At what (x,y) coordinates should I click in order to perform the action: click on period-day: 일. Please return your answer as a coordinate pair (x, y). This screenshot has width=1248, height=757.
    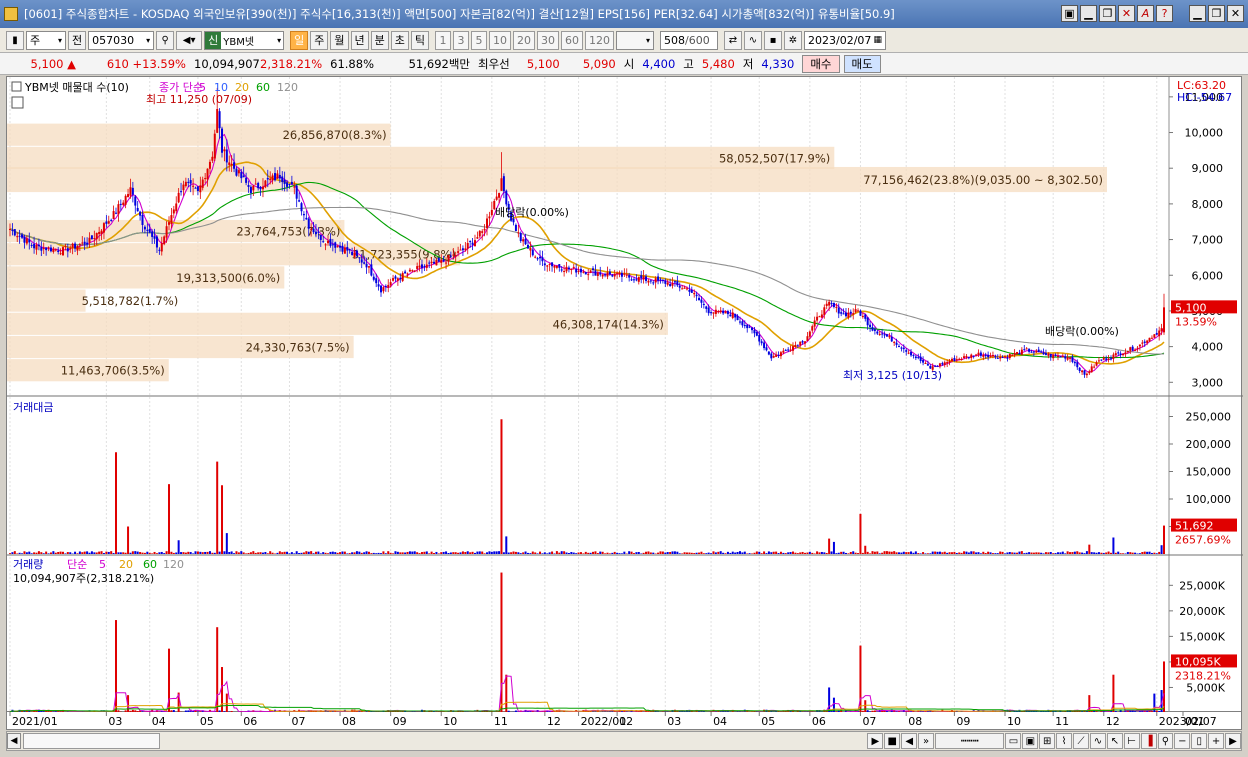
    Looking at the image, I should click on (299, 40).